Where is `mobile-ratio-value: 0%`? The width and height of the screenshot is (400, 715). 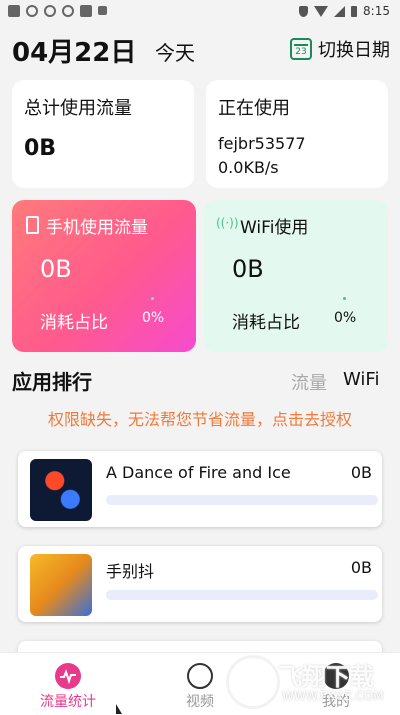 mobile-ratio-value: 0% is located at coordinates (153, 318).